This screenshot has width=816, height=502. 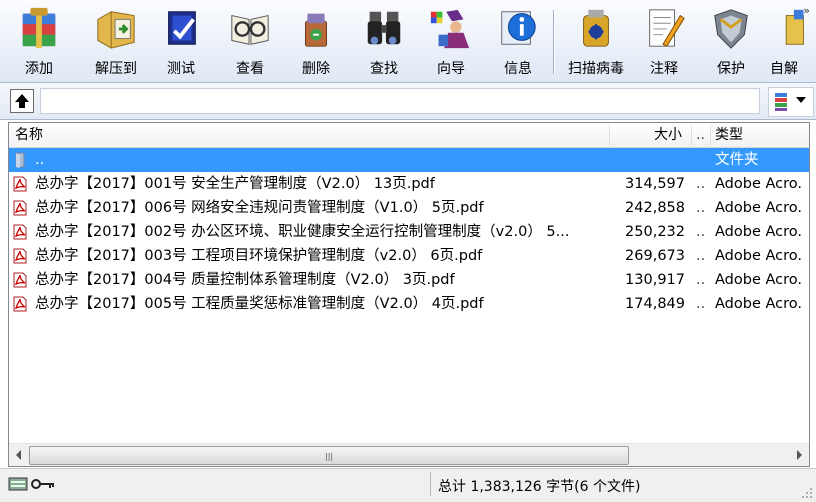 I want to click on scrollbar-thumb: |||, so click(x=329, y=455).